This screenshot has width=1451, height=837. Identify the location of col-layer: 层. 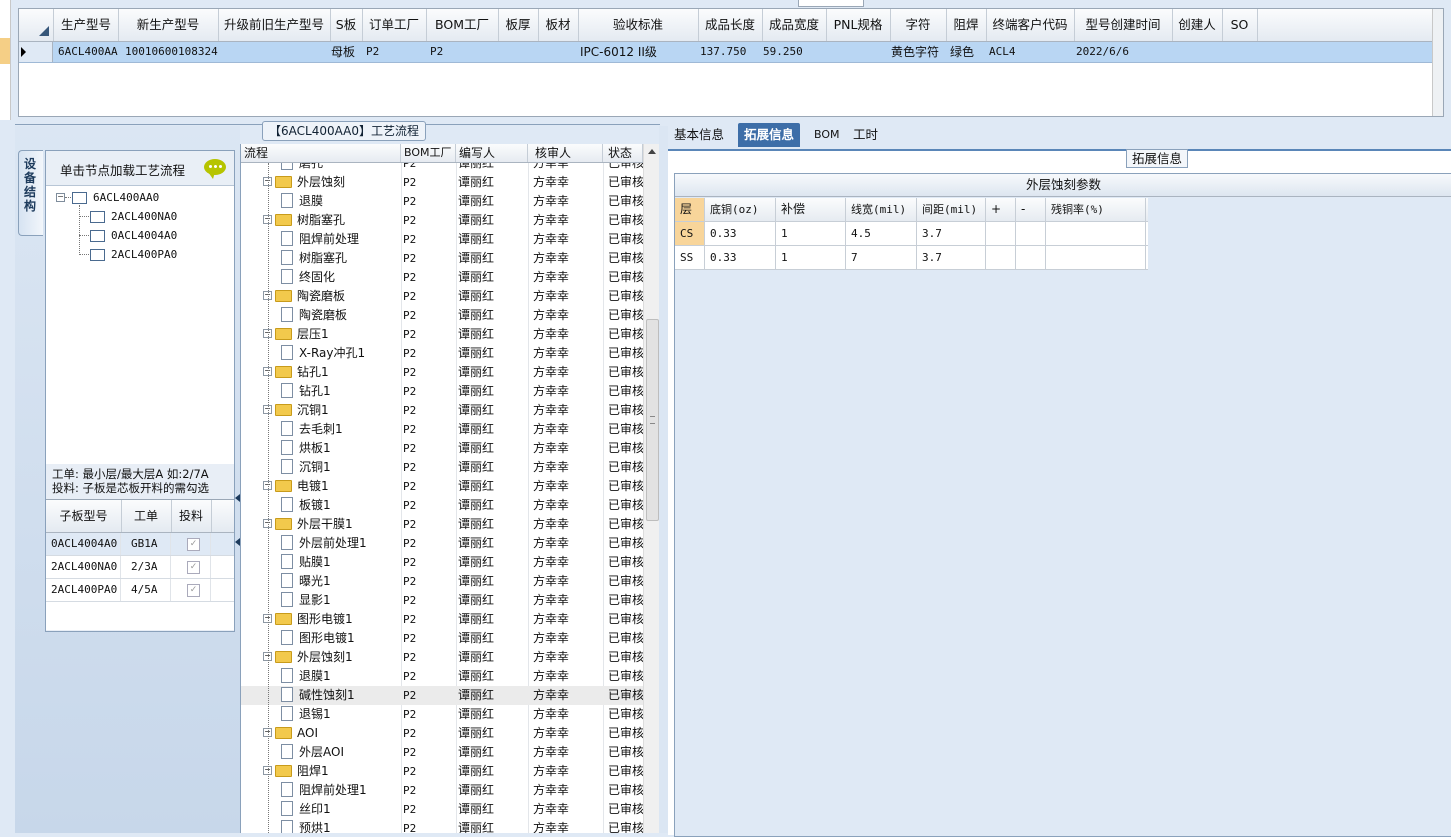
(690, 209).